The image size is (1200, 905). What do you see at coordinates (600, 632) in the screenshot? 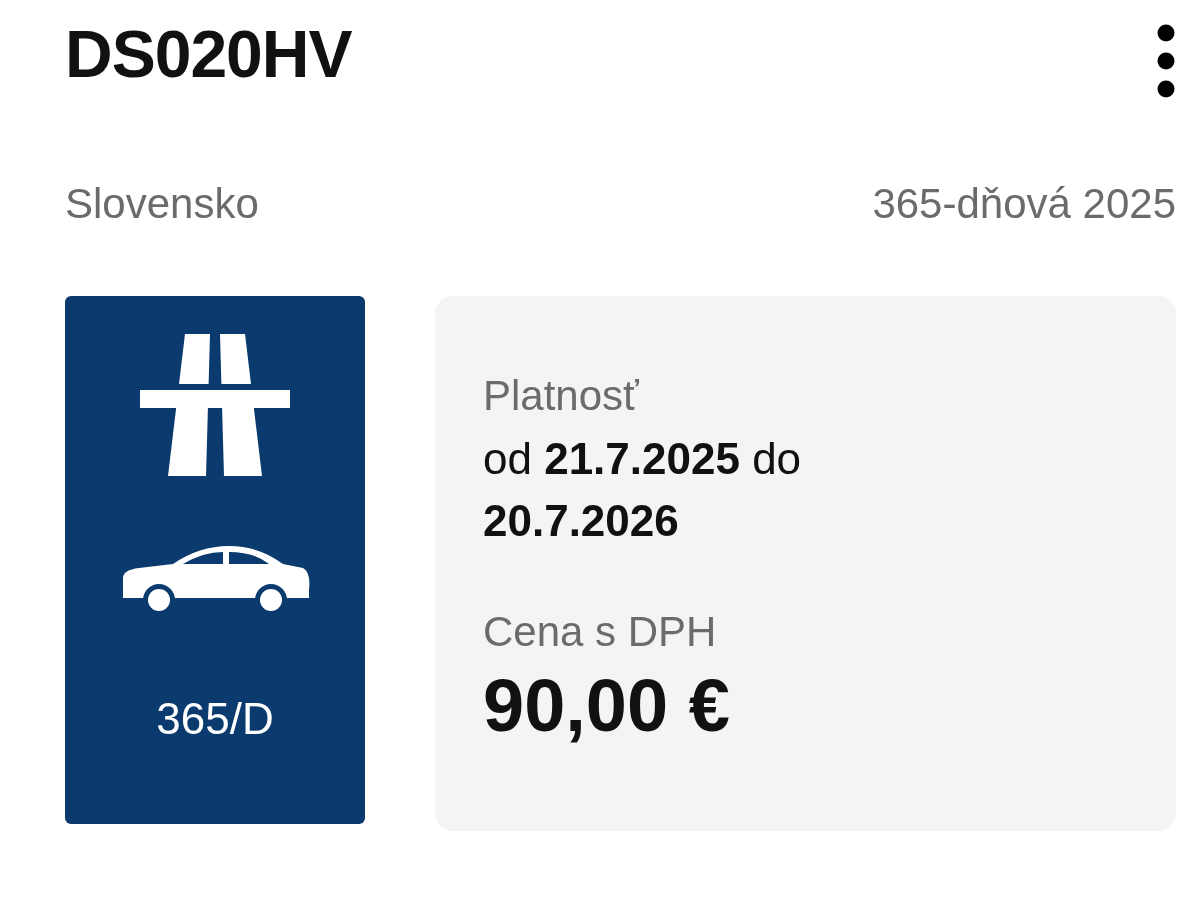
I see `price-label: Cena s DPH` at bounding box center [600, 632].